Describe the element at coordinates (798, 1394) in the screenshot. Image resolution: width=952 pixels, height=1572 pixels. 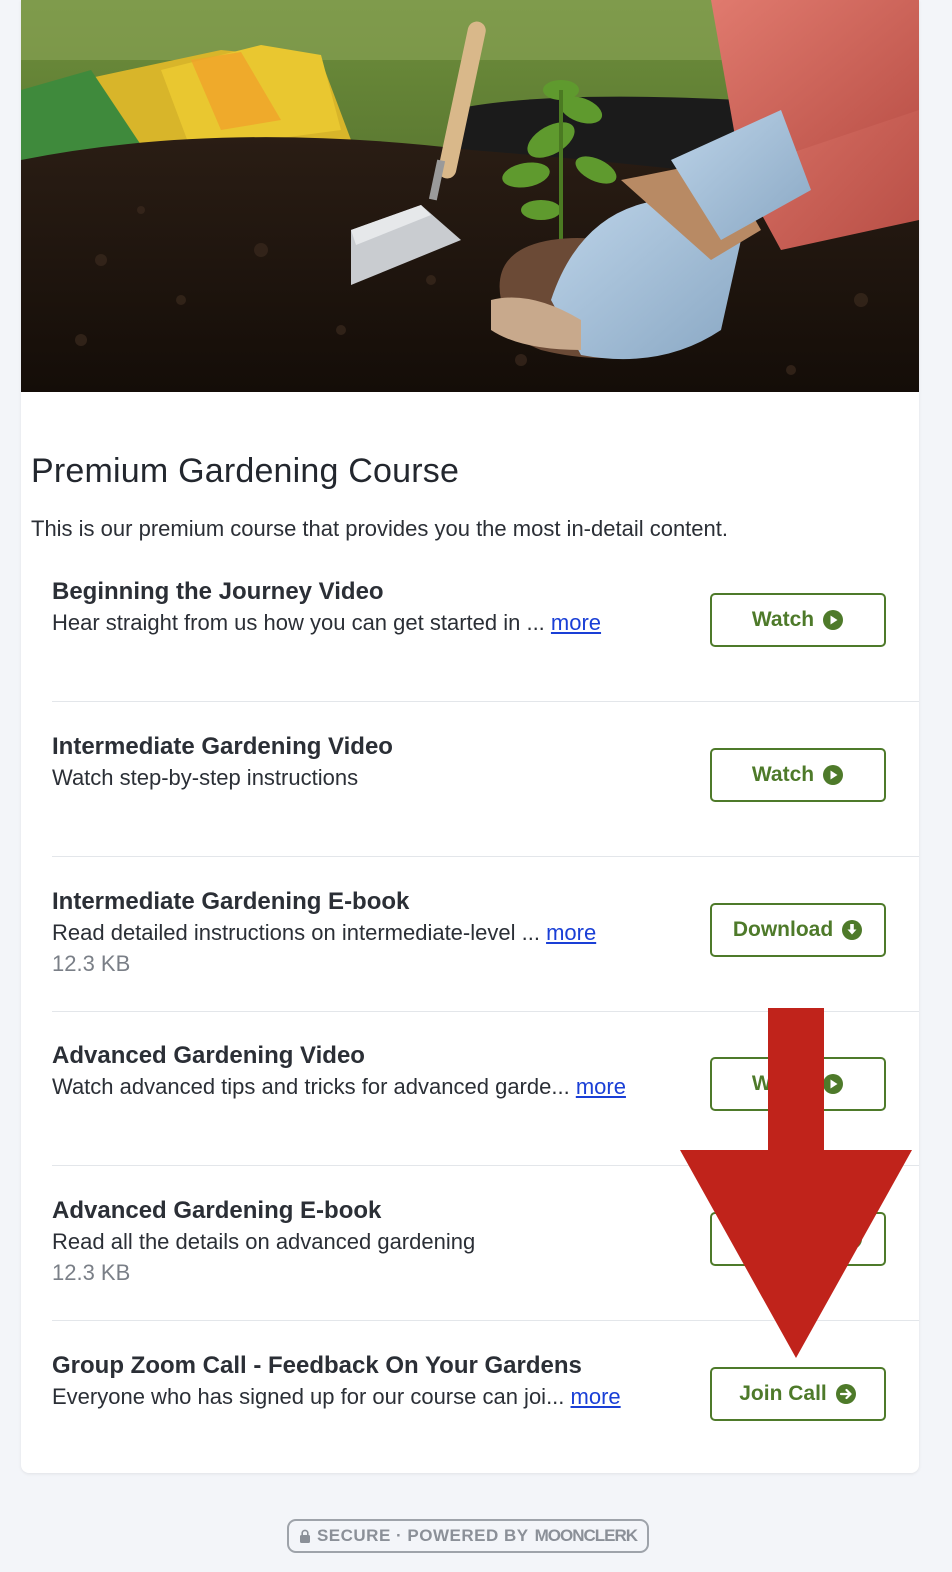
I see `join-call-button: Join Call` at that location.